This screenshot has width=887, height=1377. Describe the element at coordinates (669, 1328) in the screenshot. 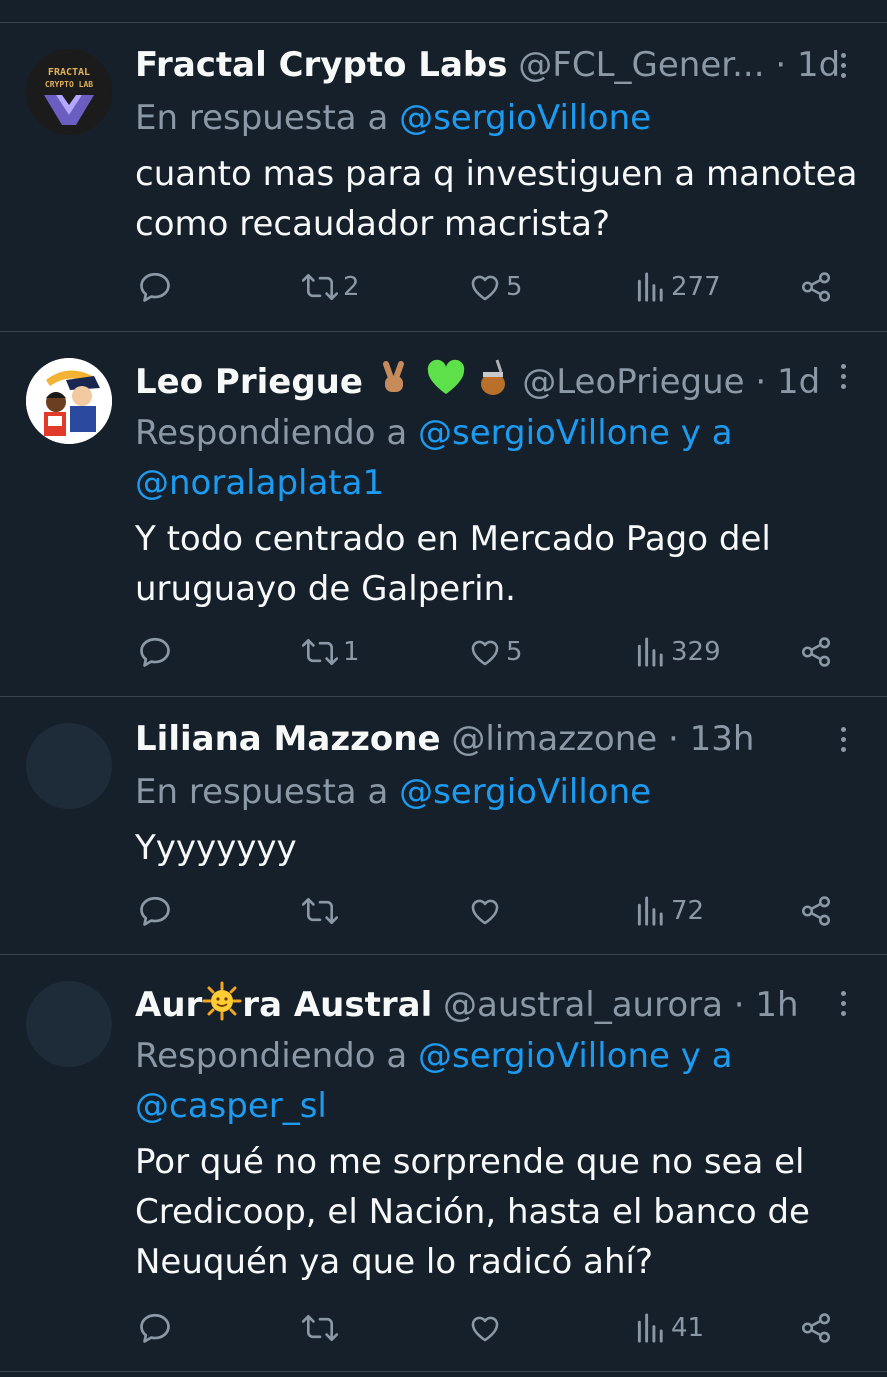

I see `views-button: 41` at that location.